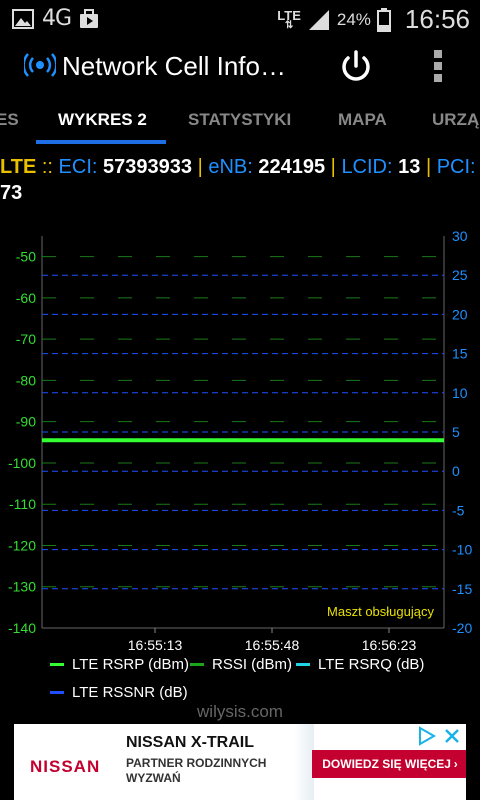 Image resolution: width=480 pixels, height=800 pixels. Describe the element at coordinates (230, 167) in the screenshot. I see `enb-label: eNB:` at that location.